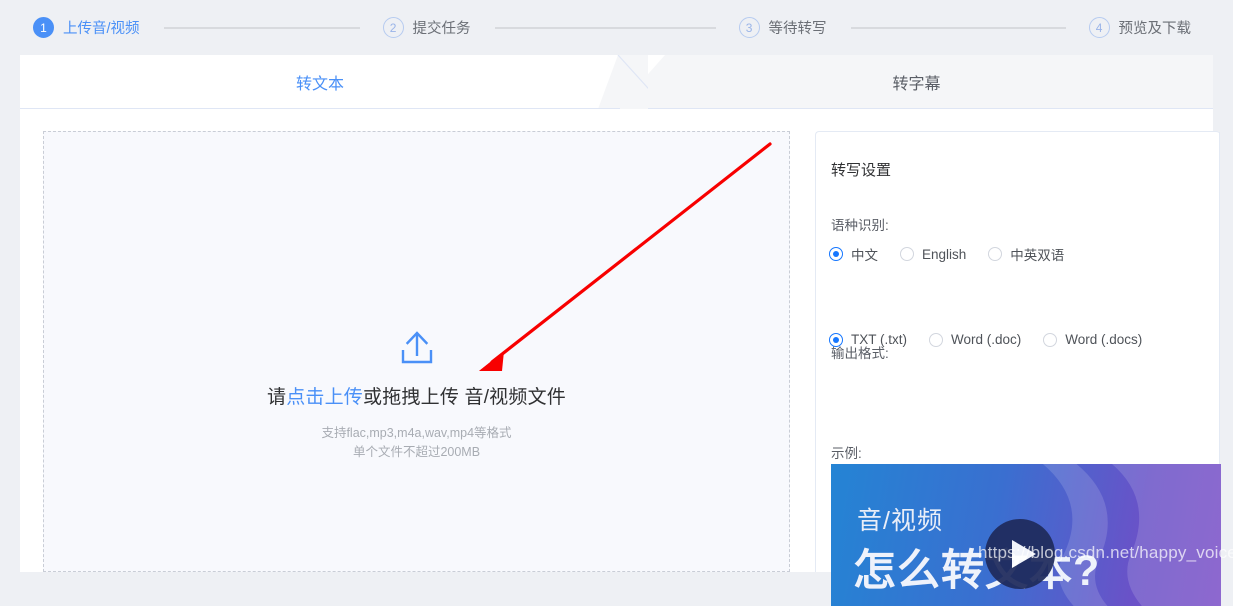 The width and height of the screenshot is (1233, 606). I want to click on format-option-docs: Word (.docs), so click(1092, 339).